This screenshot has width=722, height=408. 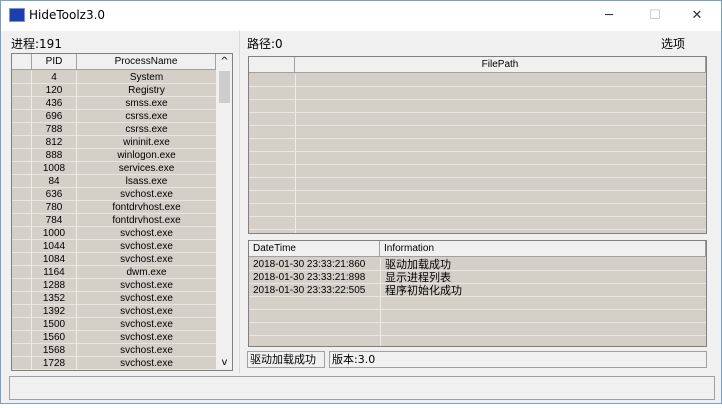 What do you see at coordinates (114, 168) in the screenshot?
I see `process-row: 1008 services.exe` at bounding box center [114, 168].